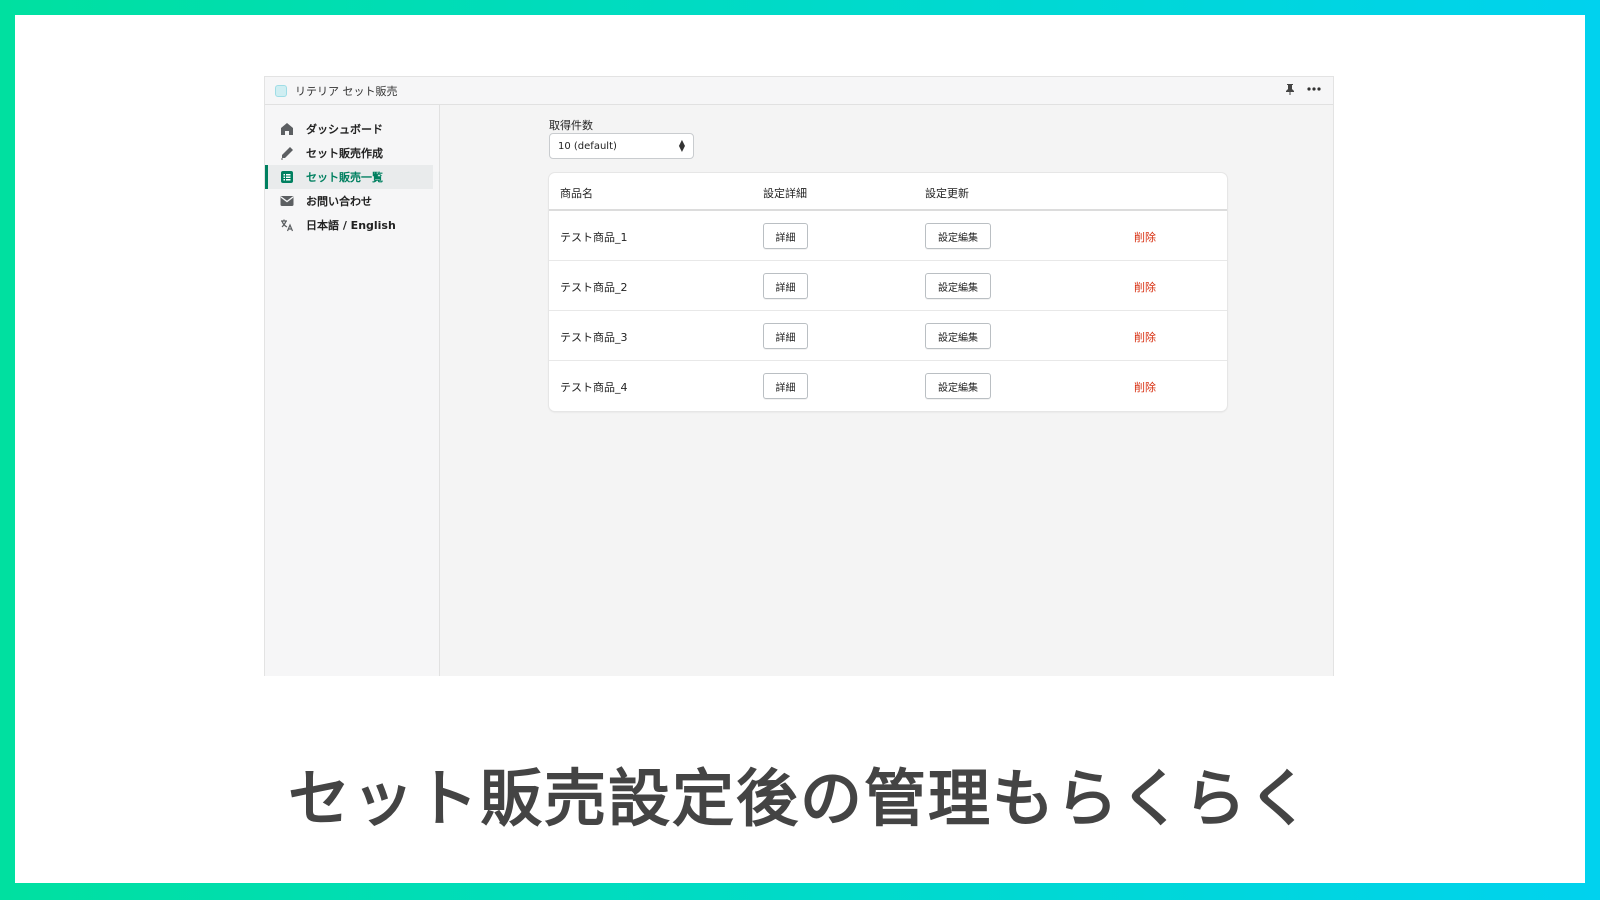 The height and width of the screenshot is (900, 1600). I want to click on product-name: テスト商品_2, so click(594, 287).